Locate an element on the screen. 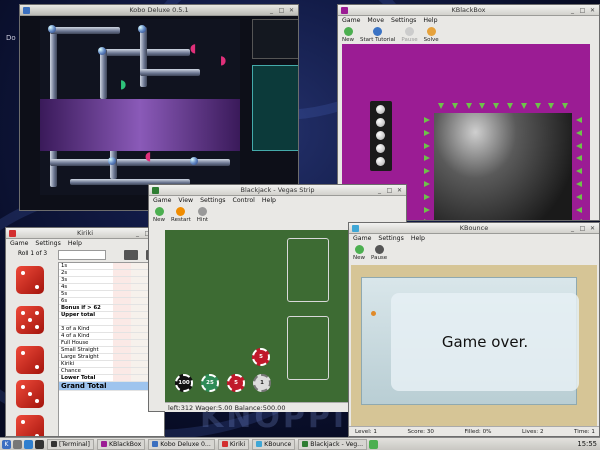 This screenshot has height=450, width=600. tray-icon is located at coordinates (374, 444).